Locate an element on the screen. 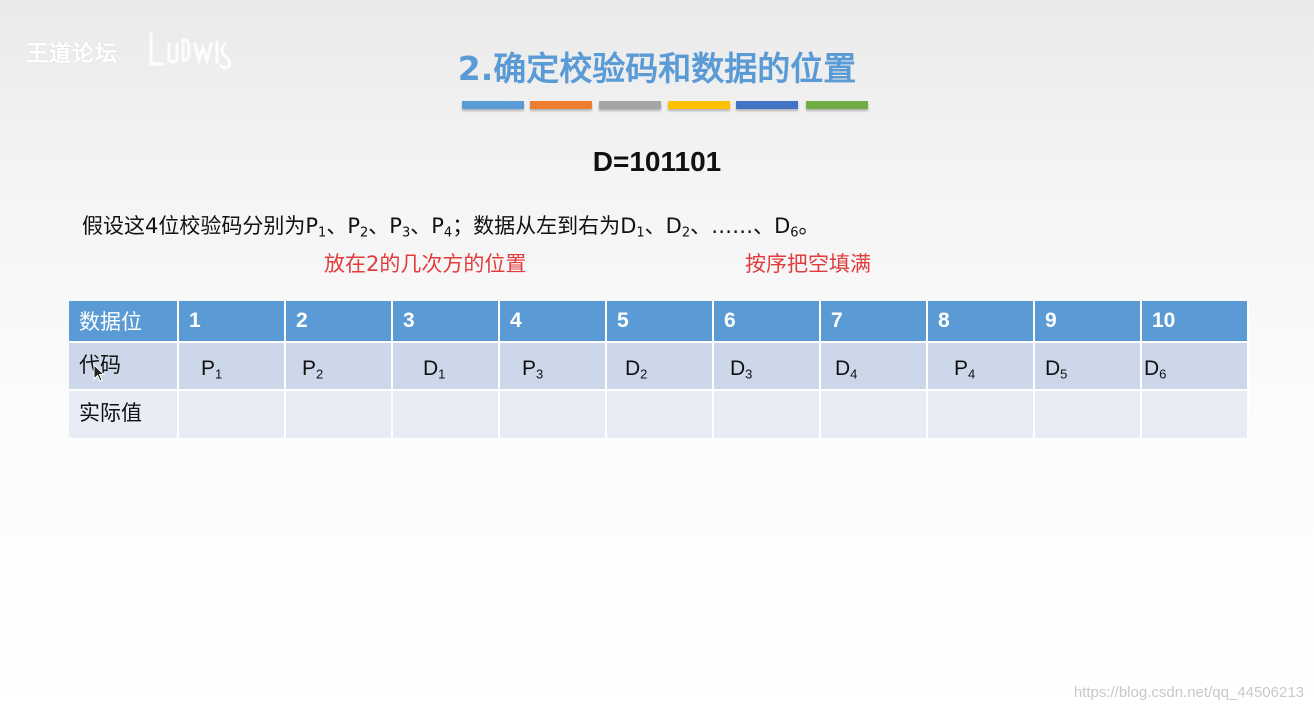  table-row-code: 代码 P1 P2 D1 P3 D2 D3 D4 P4 D5 D6 is located at coordinates (659, 366).